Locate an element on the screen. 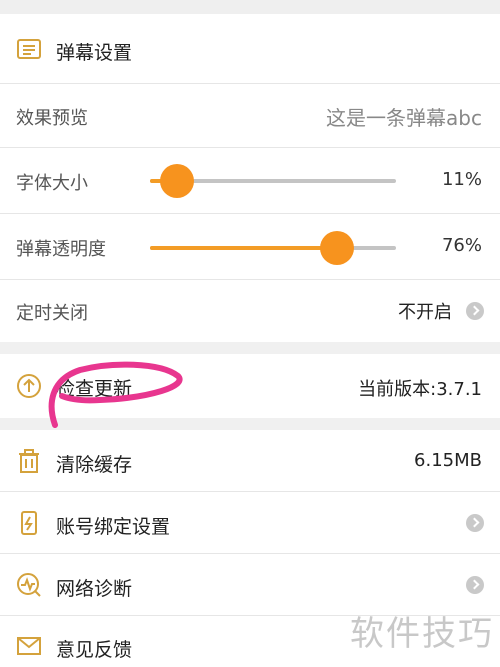 The height and width of the screenshot is (667, 500). feedback-label: 意见反馈 is located at coordinates (94, 650).